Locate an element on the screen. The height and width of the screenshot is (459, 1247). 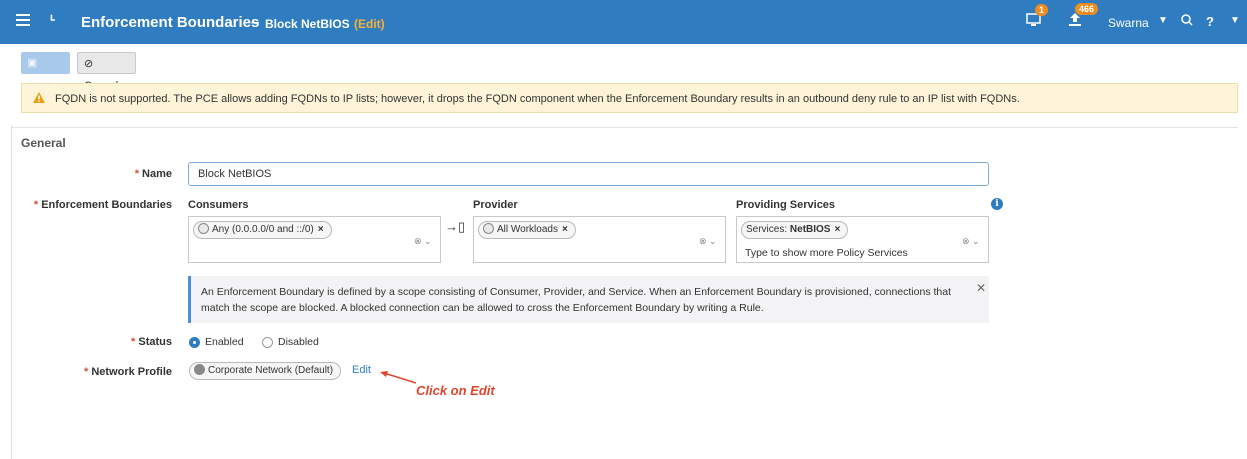
save-button: ▣ Save is located at coordinates (45, 71).